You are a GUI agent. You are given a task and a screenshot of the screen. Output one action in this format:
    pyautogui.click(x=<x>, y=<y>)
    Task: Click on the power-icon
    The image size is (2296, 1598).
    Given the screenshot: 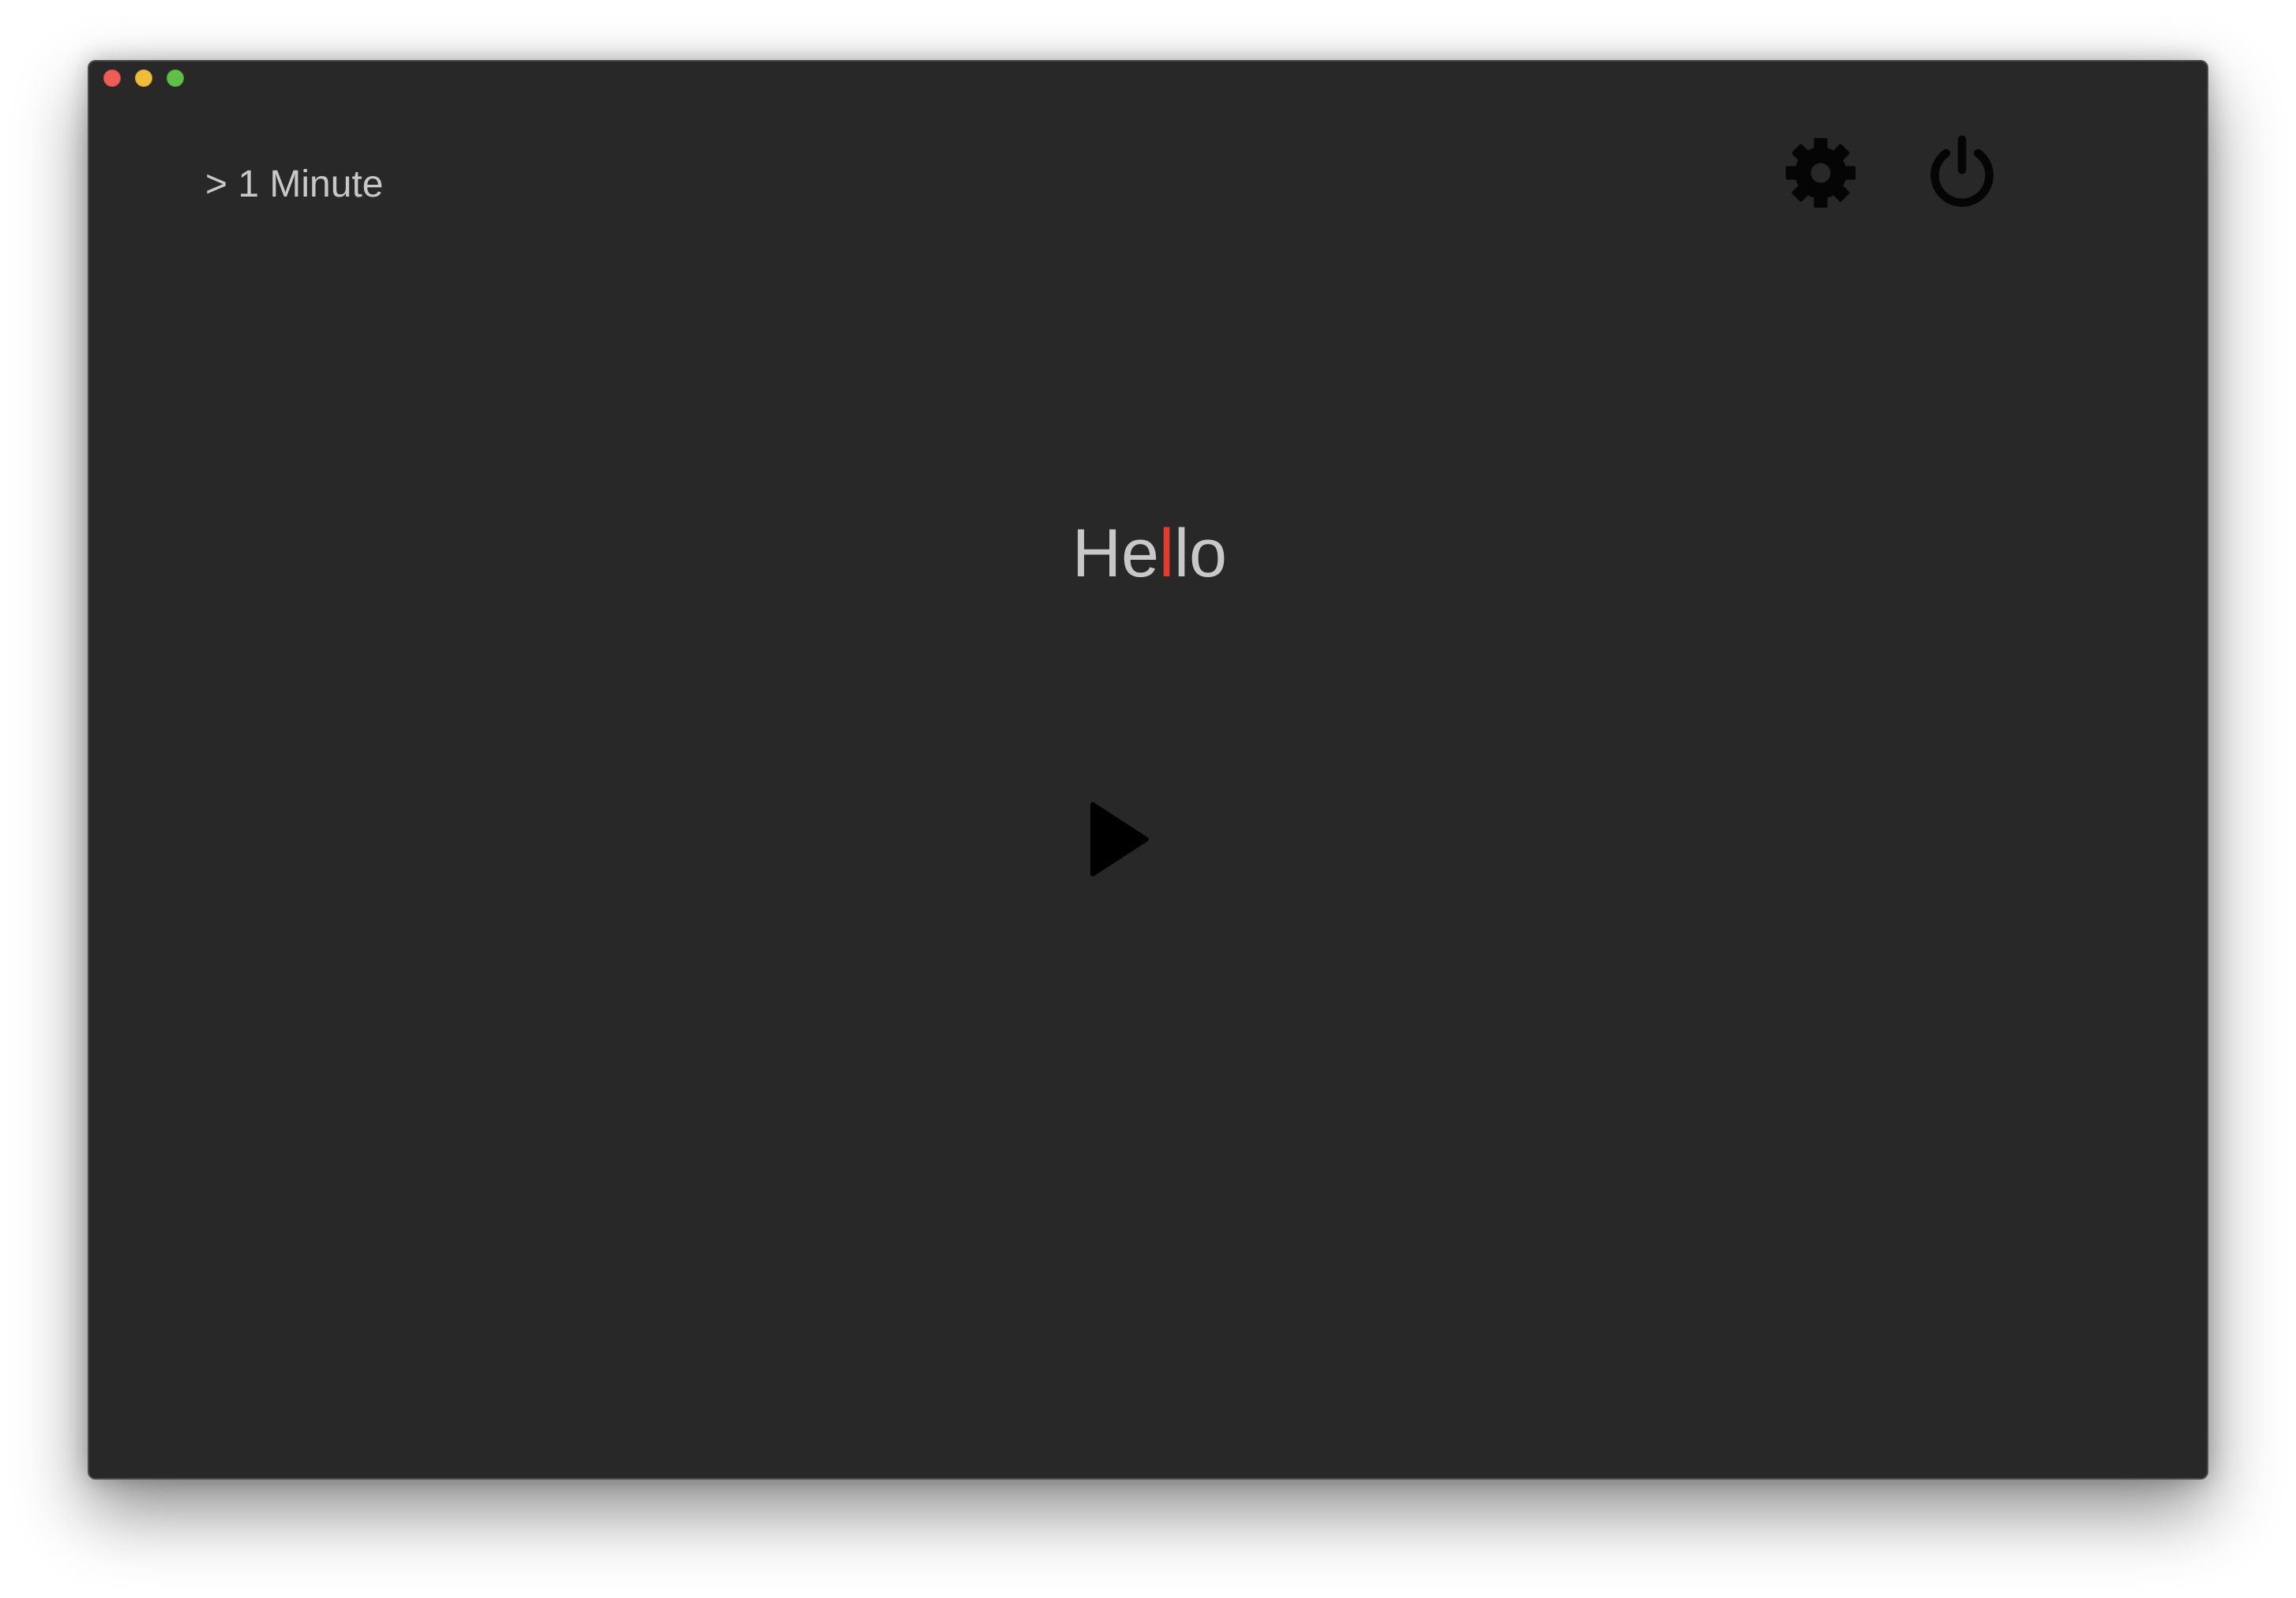 What is the action you would take?
    pyautogui.click(x=1962, y=171)
    